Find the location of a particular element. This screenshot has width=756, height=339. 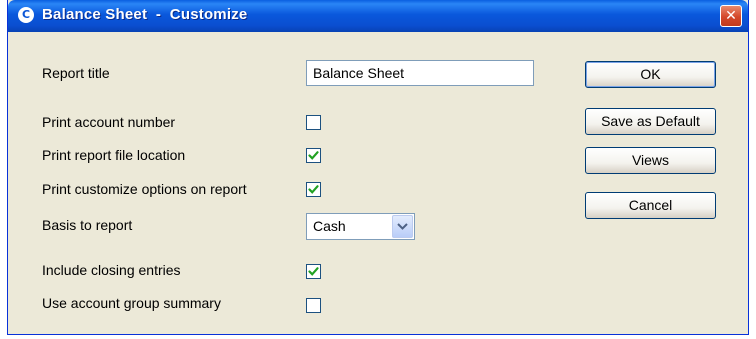

title-bar: C Balance Sheet - Customize ✕ is located at coordinates (378, 16).